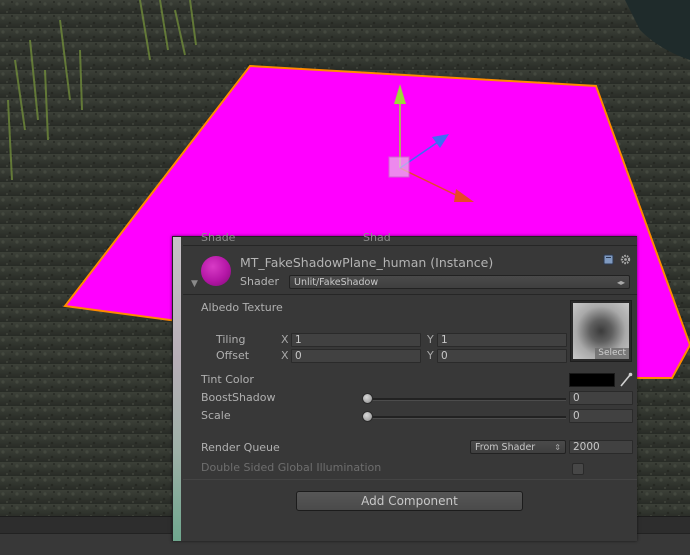 The height and width of the screenshot is (555, 690). What do you see at coordinates (409, 501) in the screenshot?
I see `add-component-button: Add Component` at bounding box center [409, 501].